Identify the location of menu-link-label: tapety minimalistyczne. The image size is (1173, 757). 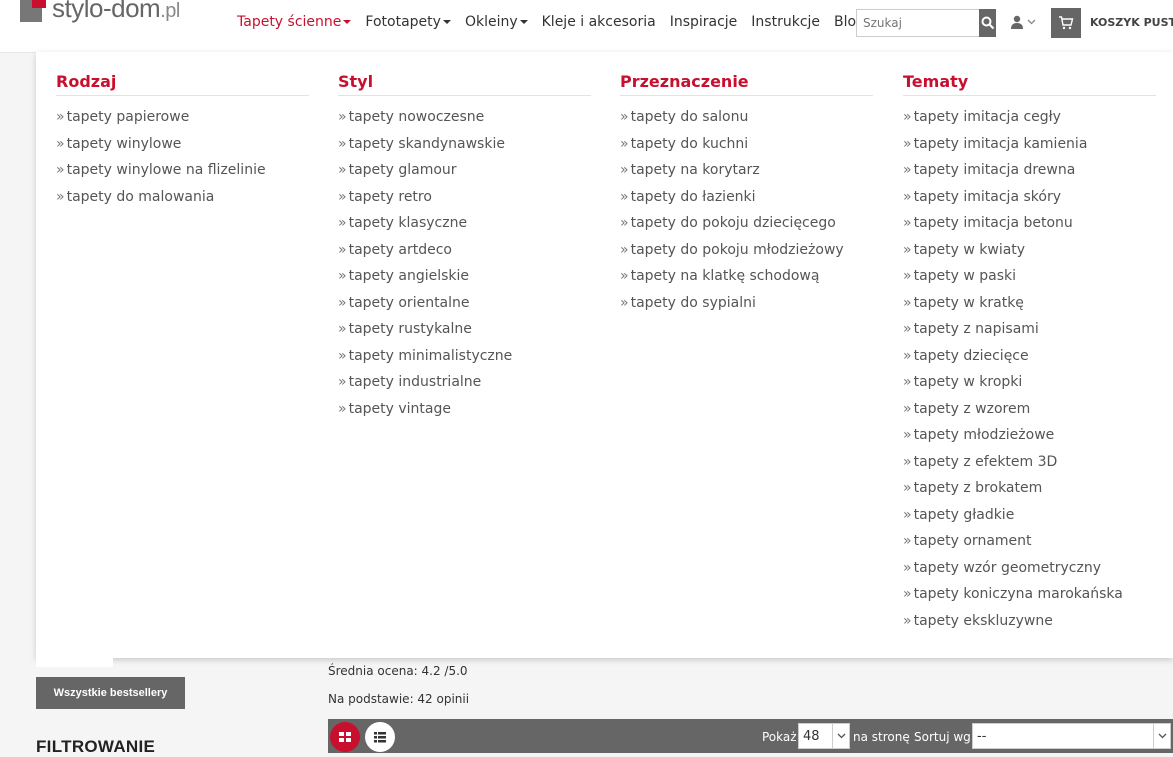
(430, 355).